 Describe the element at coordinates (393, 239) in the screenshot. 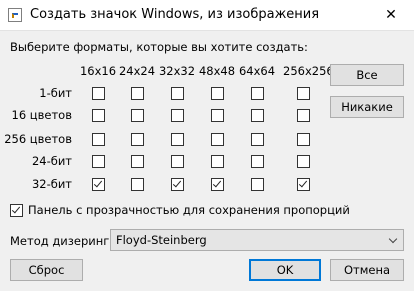

I see `chevron-down-icon` at that location.